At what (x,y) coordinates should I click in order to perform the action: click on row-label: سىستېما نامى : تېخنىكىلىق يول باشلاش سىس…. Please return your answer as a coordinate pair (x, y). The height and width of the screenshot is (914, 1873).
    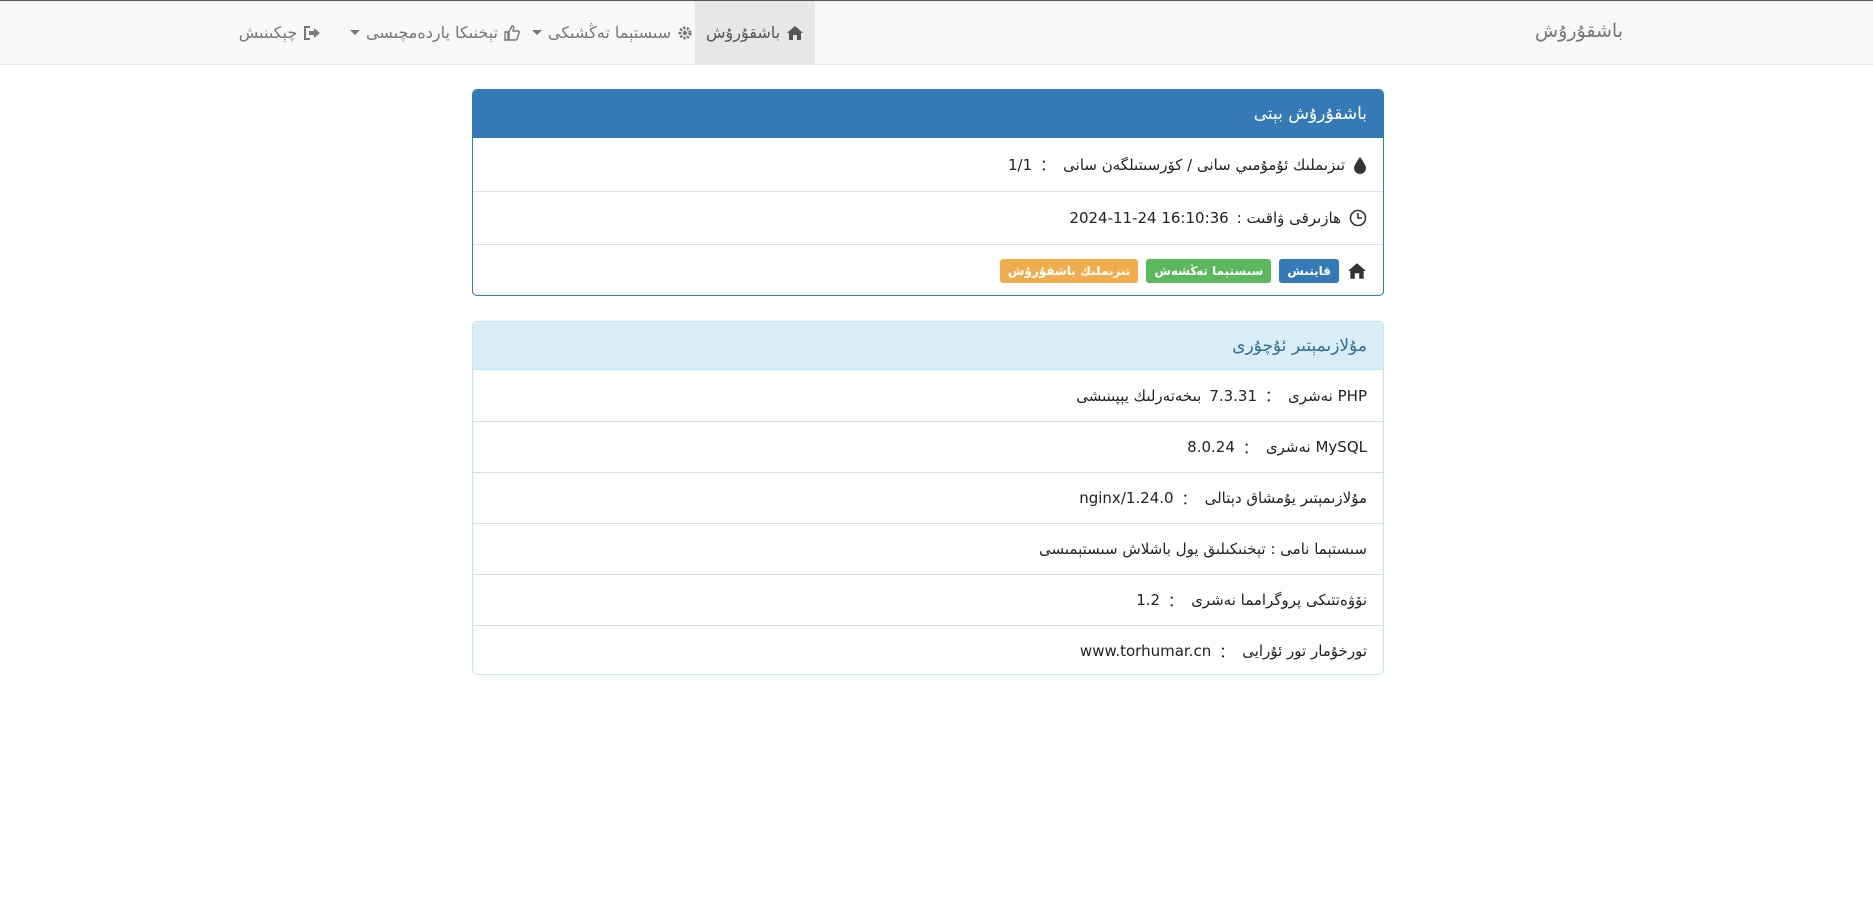
    Looking at the image, I should click on (1203, 549).